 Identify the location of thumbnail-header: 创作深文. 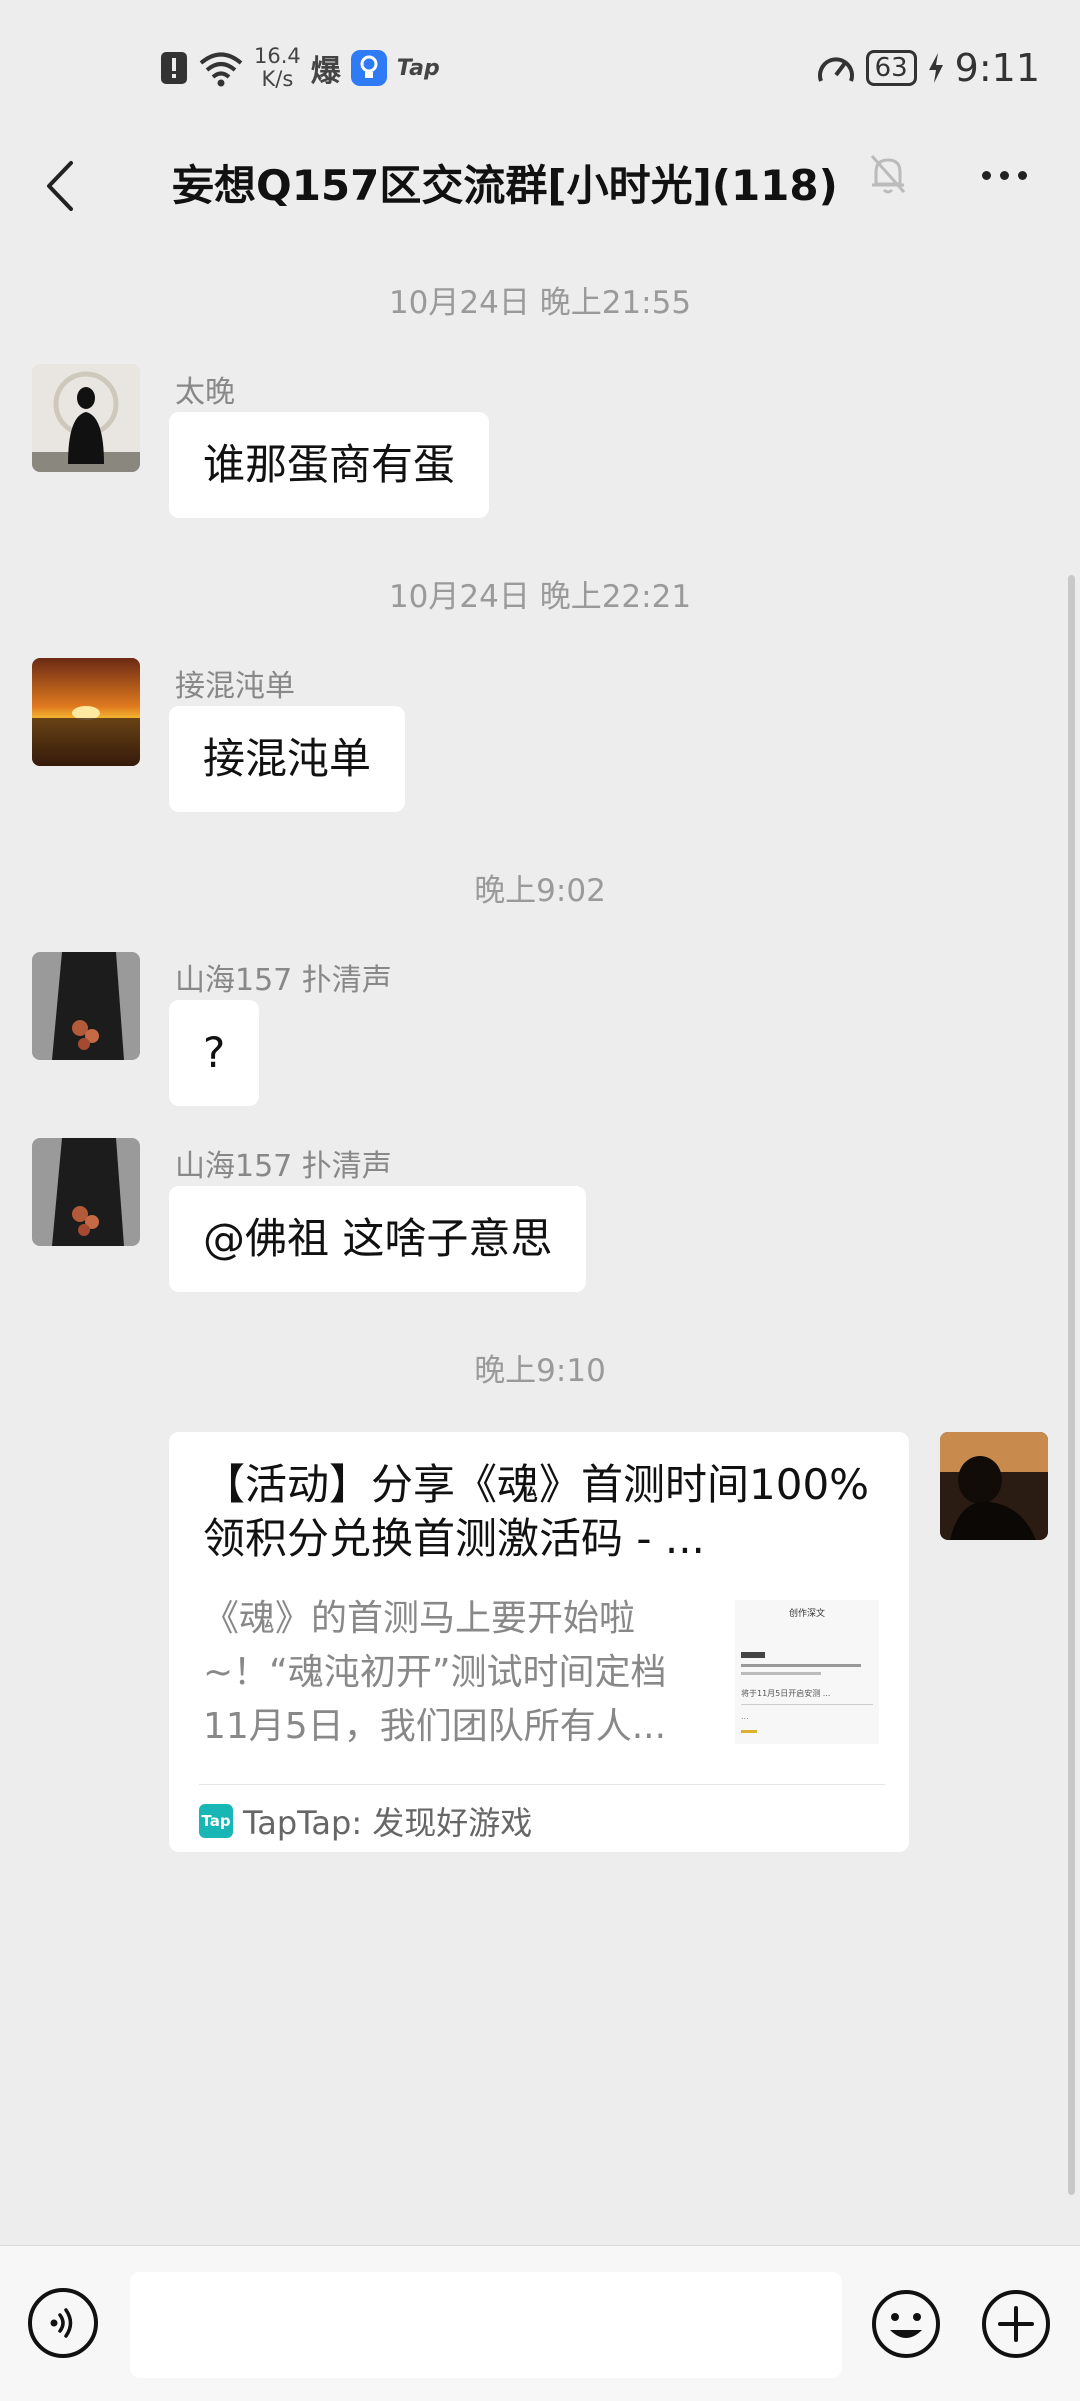
(806, 1614).